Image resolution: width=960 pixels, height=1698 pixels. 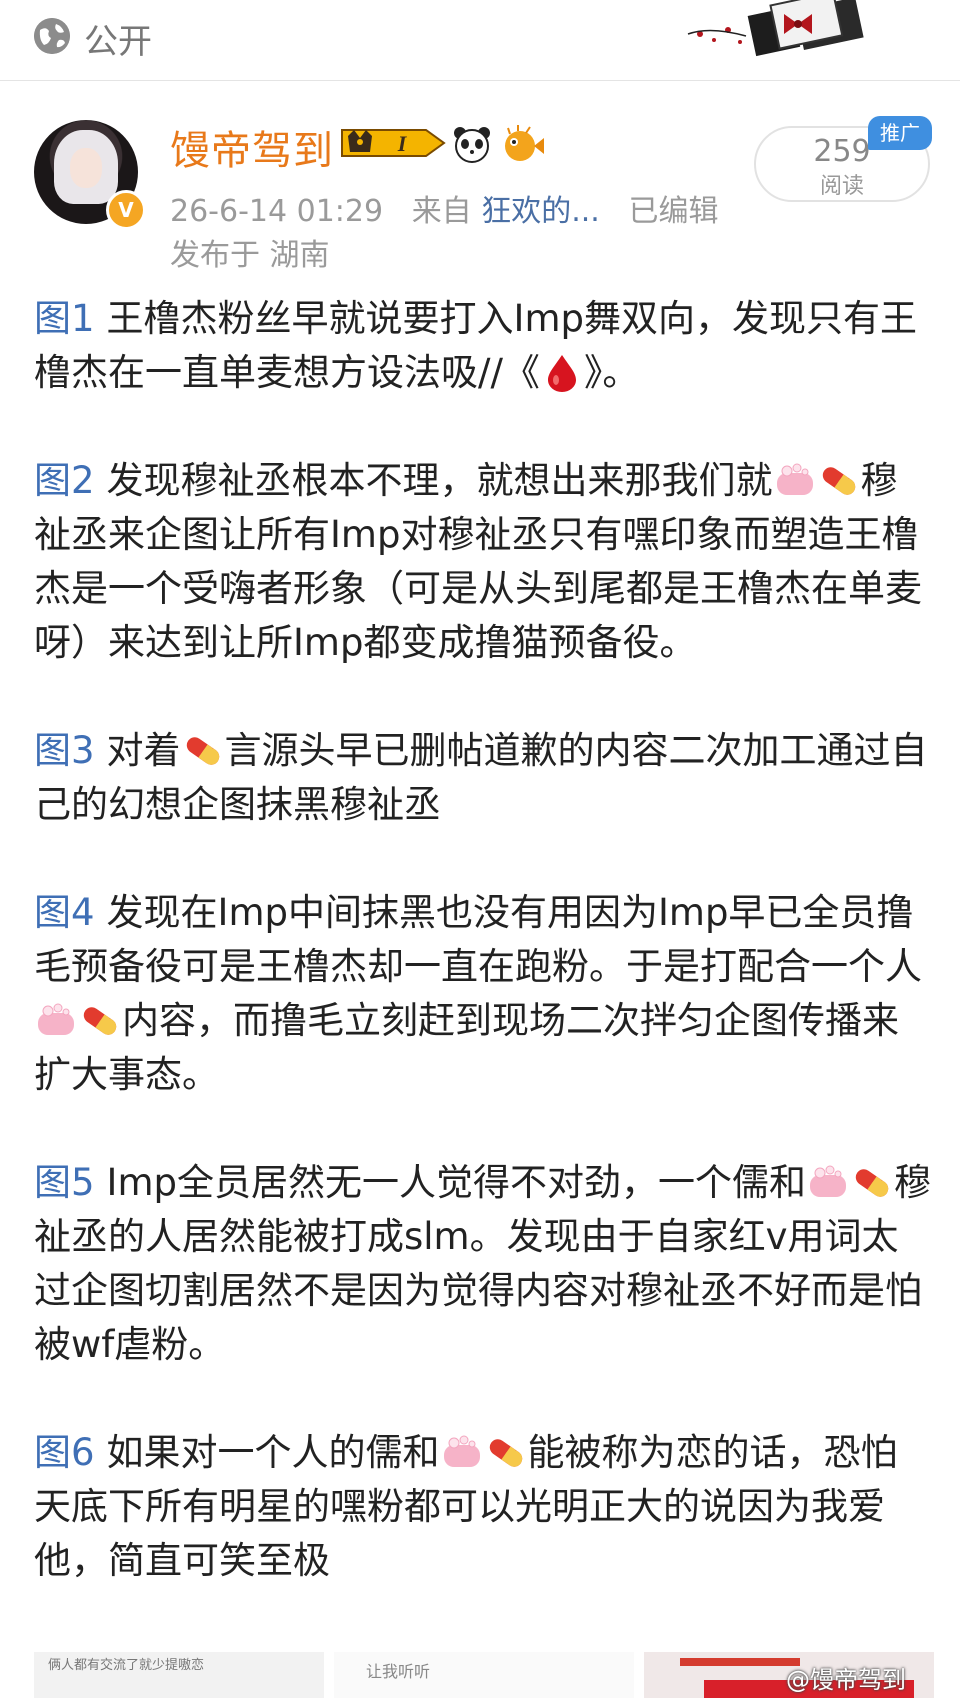 I want to click on image-thumbnail-1: 俩人都有交流了就少提嗷恋, so click(x=179, y=1675).